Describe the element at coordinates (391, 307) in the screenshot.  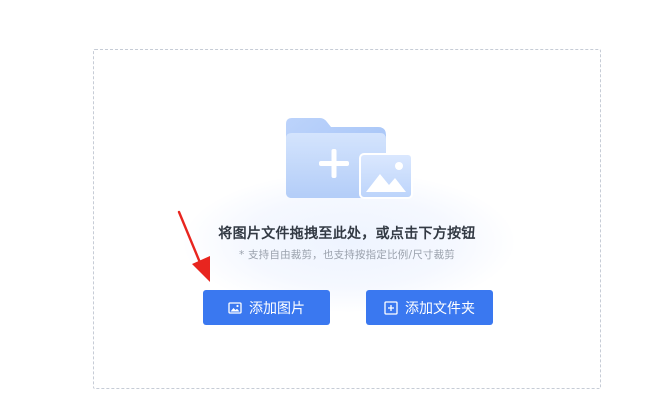
I see `plus-square-icon` at that location.